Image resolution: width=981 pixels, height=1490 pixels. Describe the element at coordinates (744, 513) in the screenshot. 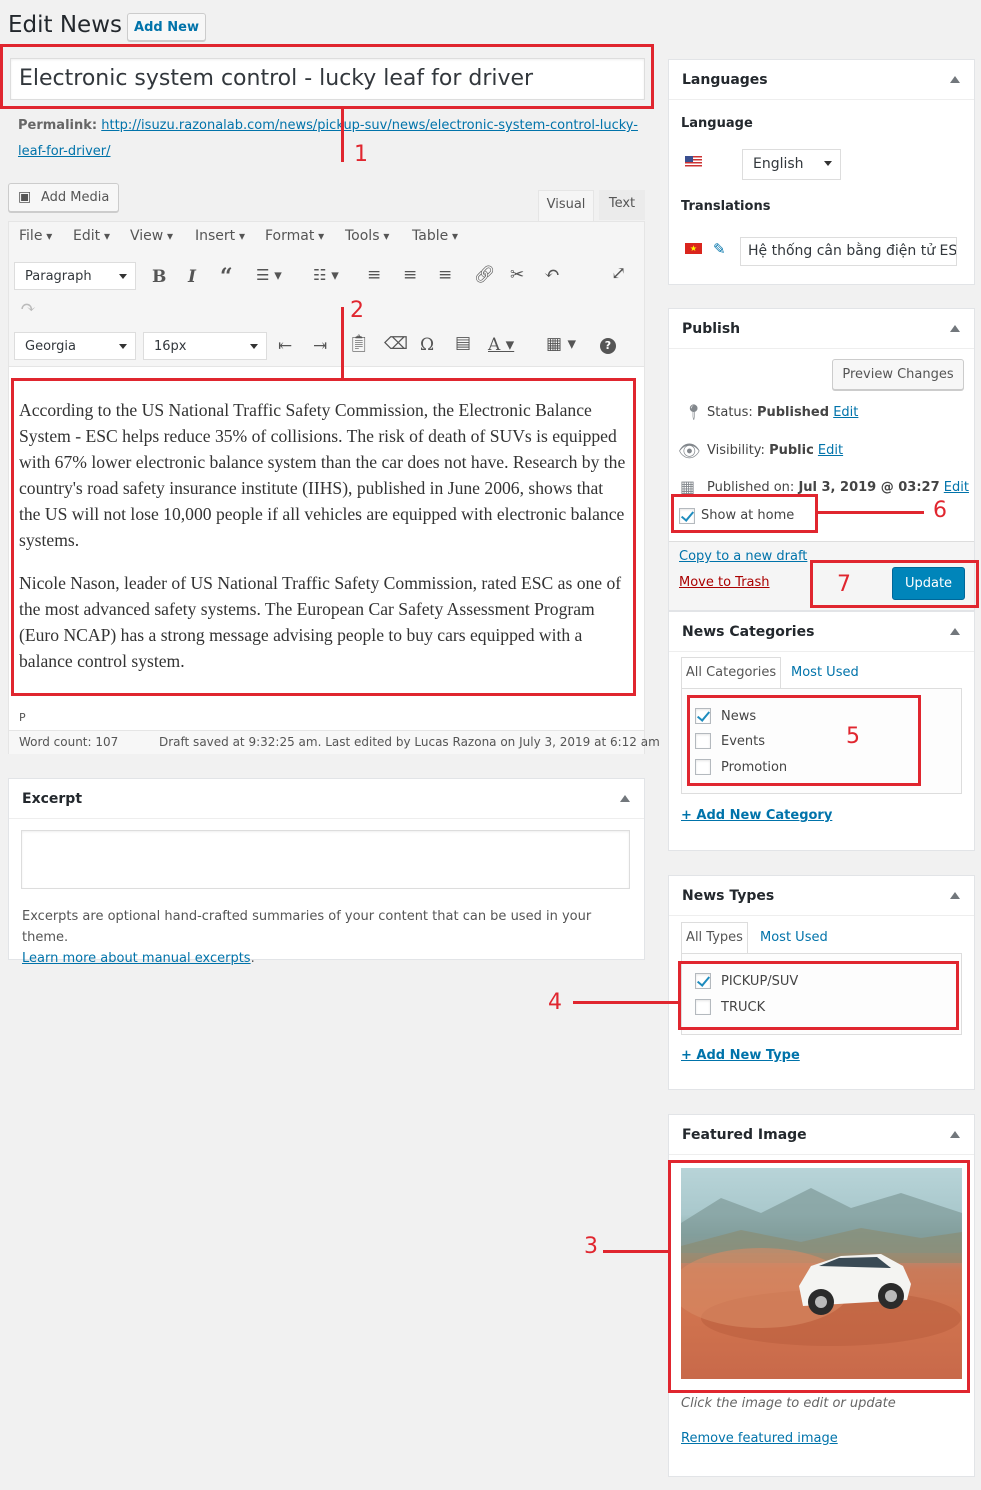

I see `annotation-box-show-home` at that location.